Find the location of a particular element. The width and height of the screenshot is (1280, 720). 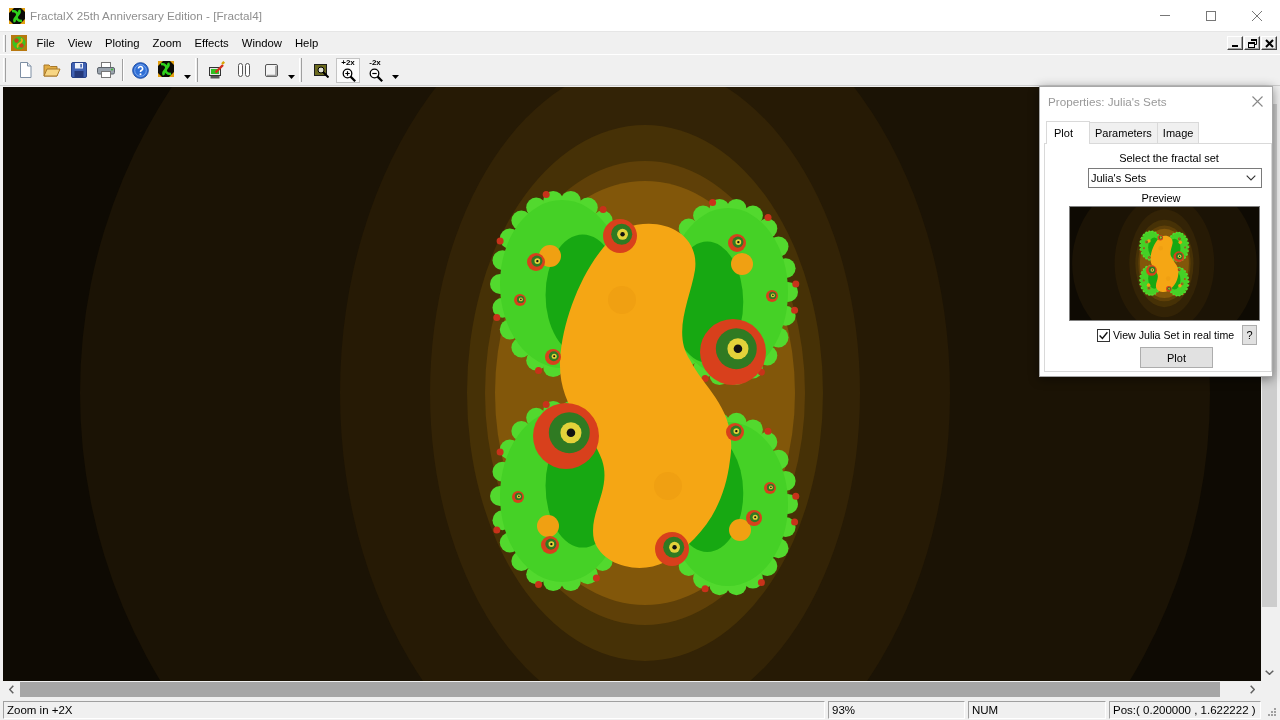

magnifier-frame-icon is located at coordinates (321, 70).